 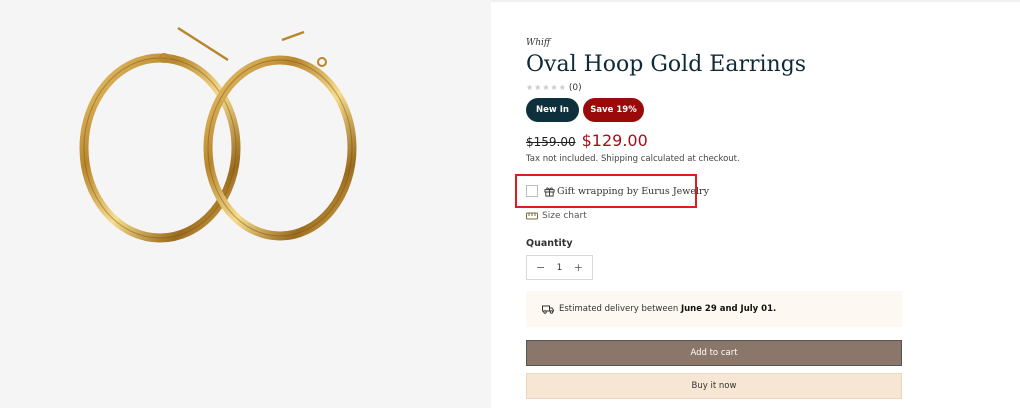 I want to click on product-title: Oval Hoop Gold Earrings, so click(x=666, y=64).